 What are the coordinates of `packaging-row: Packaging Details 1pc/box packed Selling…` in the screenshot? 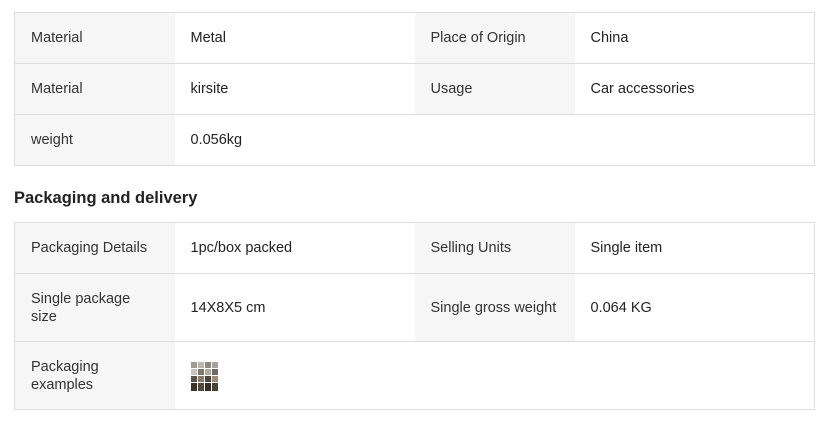 It's located at (414, 248).